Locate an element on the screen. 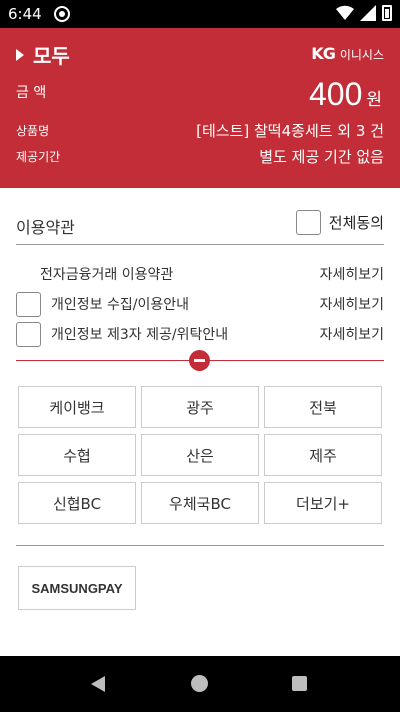  collapse-minus-icon is located at coordinates (199, 360).